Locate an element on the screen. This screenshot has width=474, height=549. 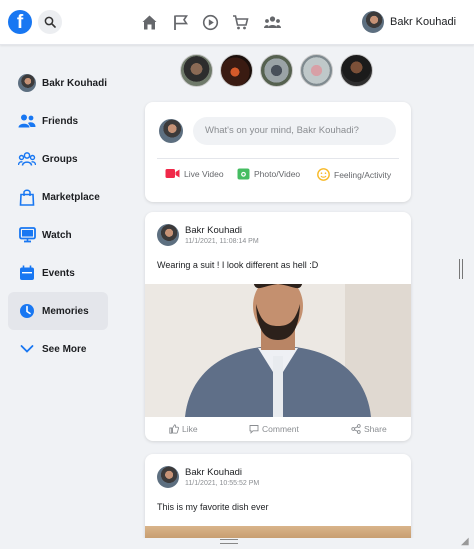
portrait-photo is located at coordinates (278, 350).